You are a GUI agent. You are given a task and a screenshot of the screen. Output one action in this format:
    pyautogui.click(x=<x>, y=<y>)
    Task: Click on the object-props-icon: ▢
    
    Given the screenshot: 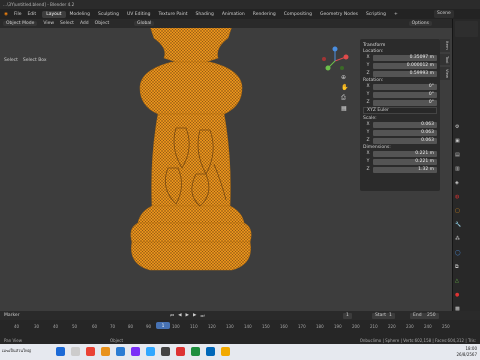 What is the action you would take?
    pyautogui.click(x=458, y=211)
    